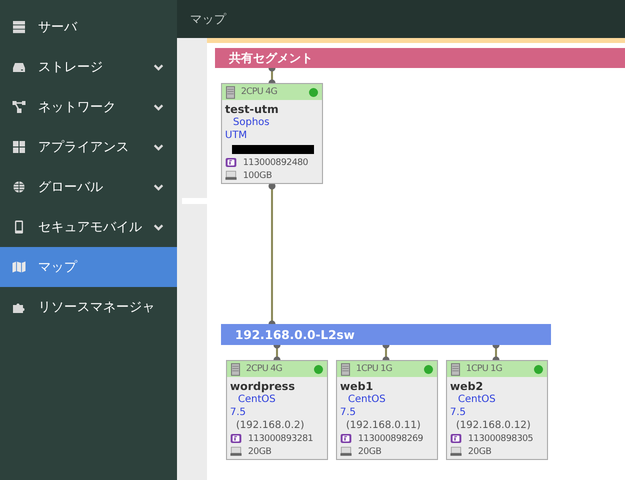 The height and width of the screenshot is (480, 625). I want to click on page-title: マップ, so click(208, 19).